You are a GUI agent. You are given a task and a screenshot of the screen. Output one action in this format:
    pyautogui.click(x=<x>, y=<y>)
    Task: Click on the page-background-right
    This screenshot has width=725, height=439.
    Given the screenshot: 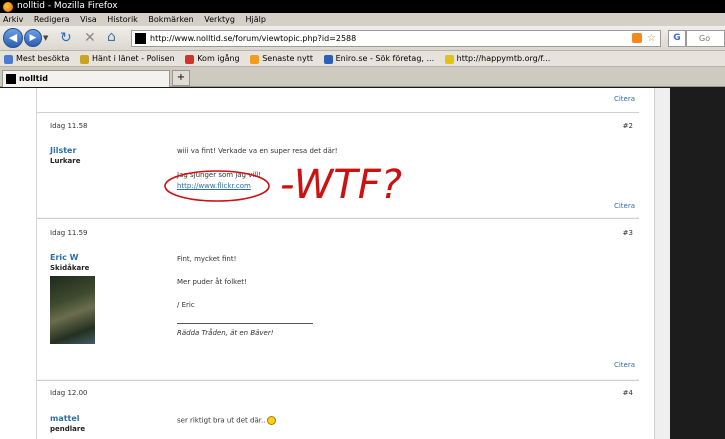 What is the action you would take?
    pyautogui.click(x=697, y=263)
    